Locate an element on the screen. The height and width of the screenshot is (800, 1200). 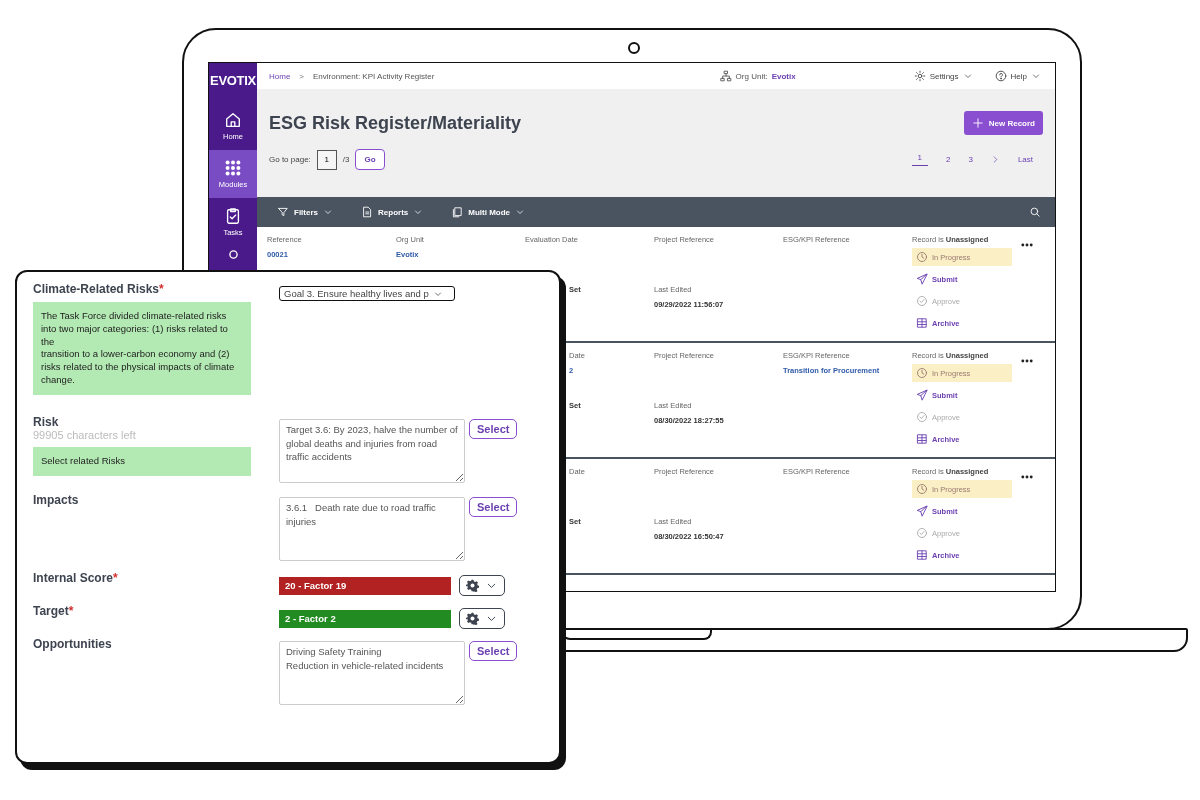
toolbar-button: Multi Mode is located at coordinates (488, 212).